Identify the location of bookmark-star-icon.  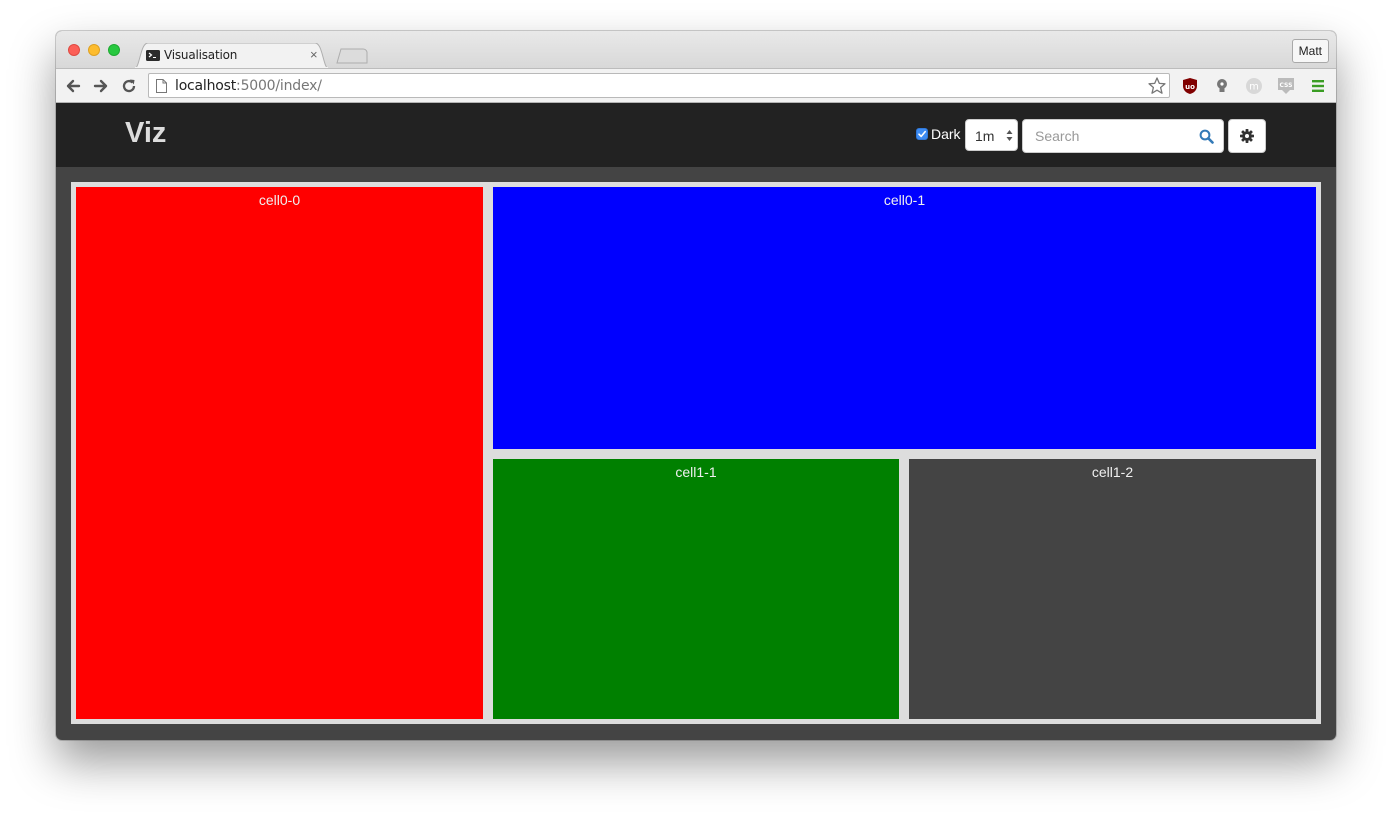
(1157, 86).